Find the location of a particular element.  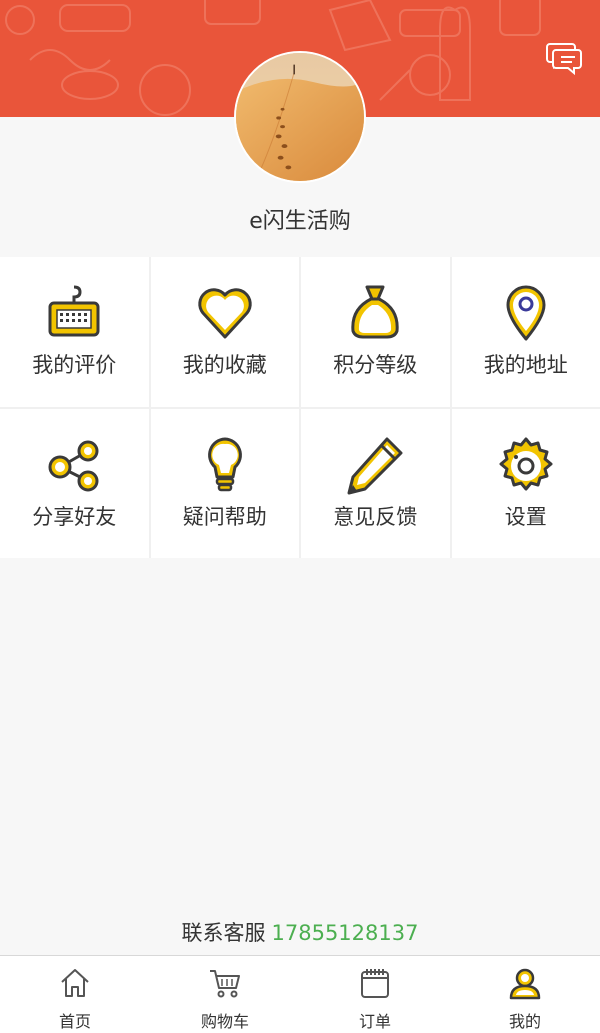

tab-cart: 购物车 is located at coordinates (225, 994).